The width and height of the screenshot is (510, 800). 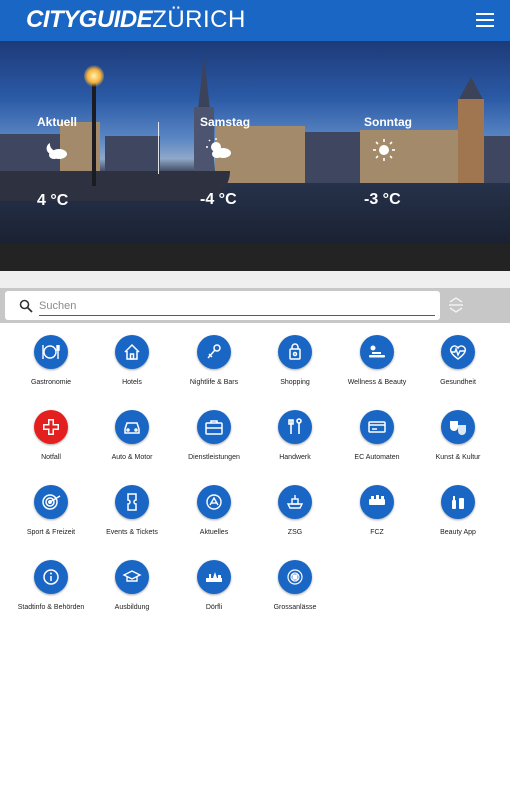 I want to click on weather-sunday: Sonntag, so click(x=388, y=122).